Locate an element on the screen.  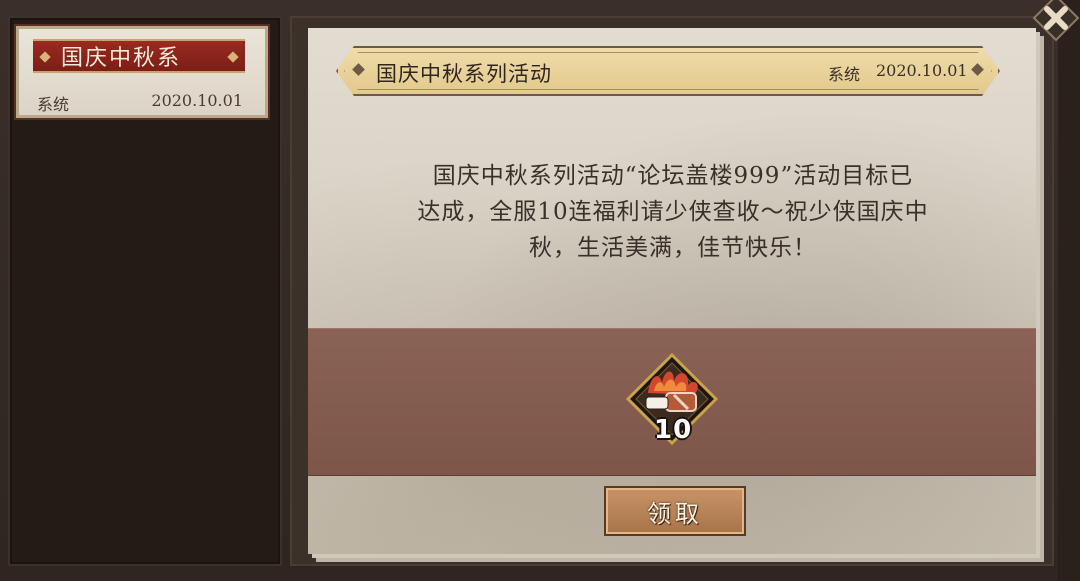
reward-item: 10 is located at coordinates (672, 399).